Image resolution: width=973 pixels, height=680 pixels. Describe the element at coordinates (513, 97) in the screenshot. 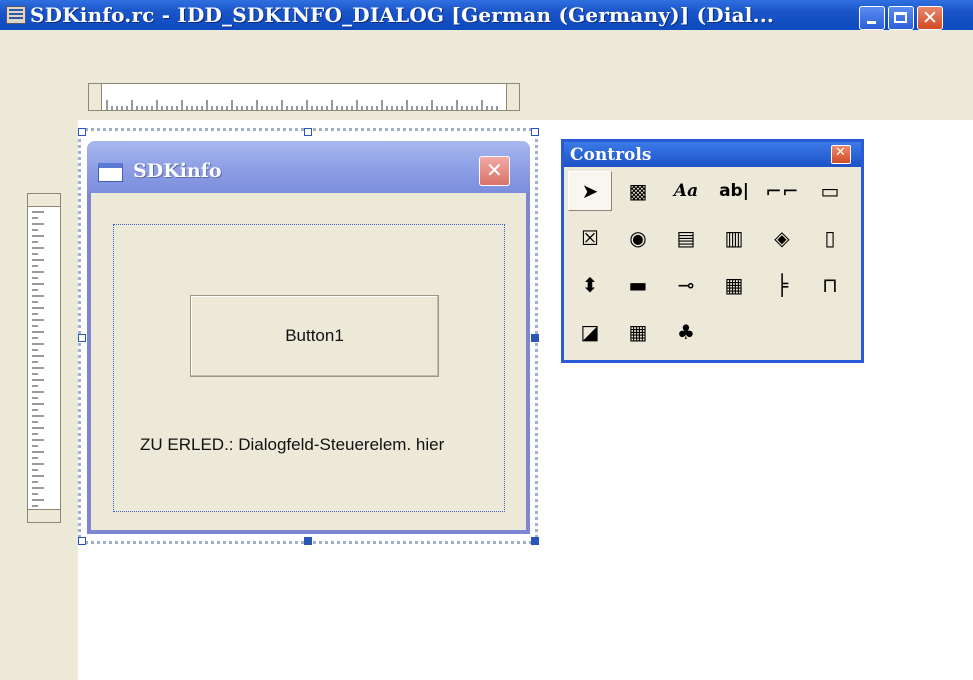

I see `horizontal-ruler-right-cap` at that location.